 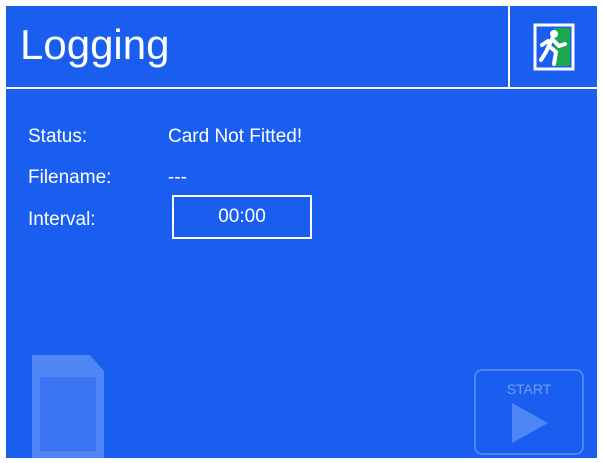 What do you see at coordinates (235, 136) in the screenshot?
I see `status-value: Card Not Fitted!` at bounding box center [235, 136].